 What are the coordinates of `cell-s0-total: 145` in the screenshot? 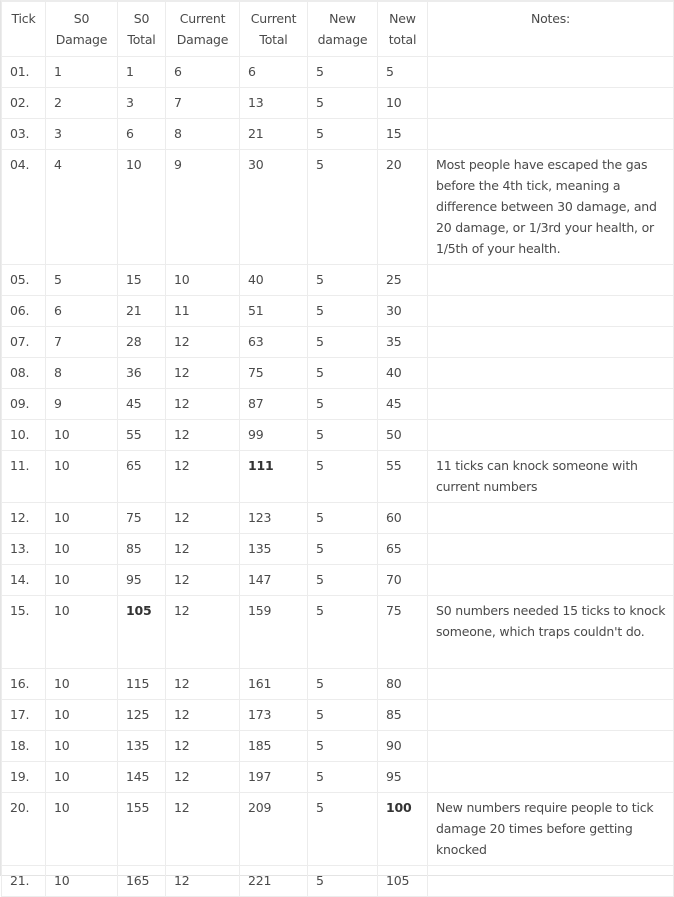 It's located at (141, 777).